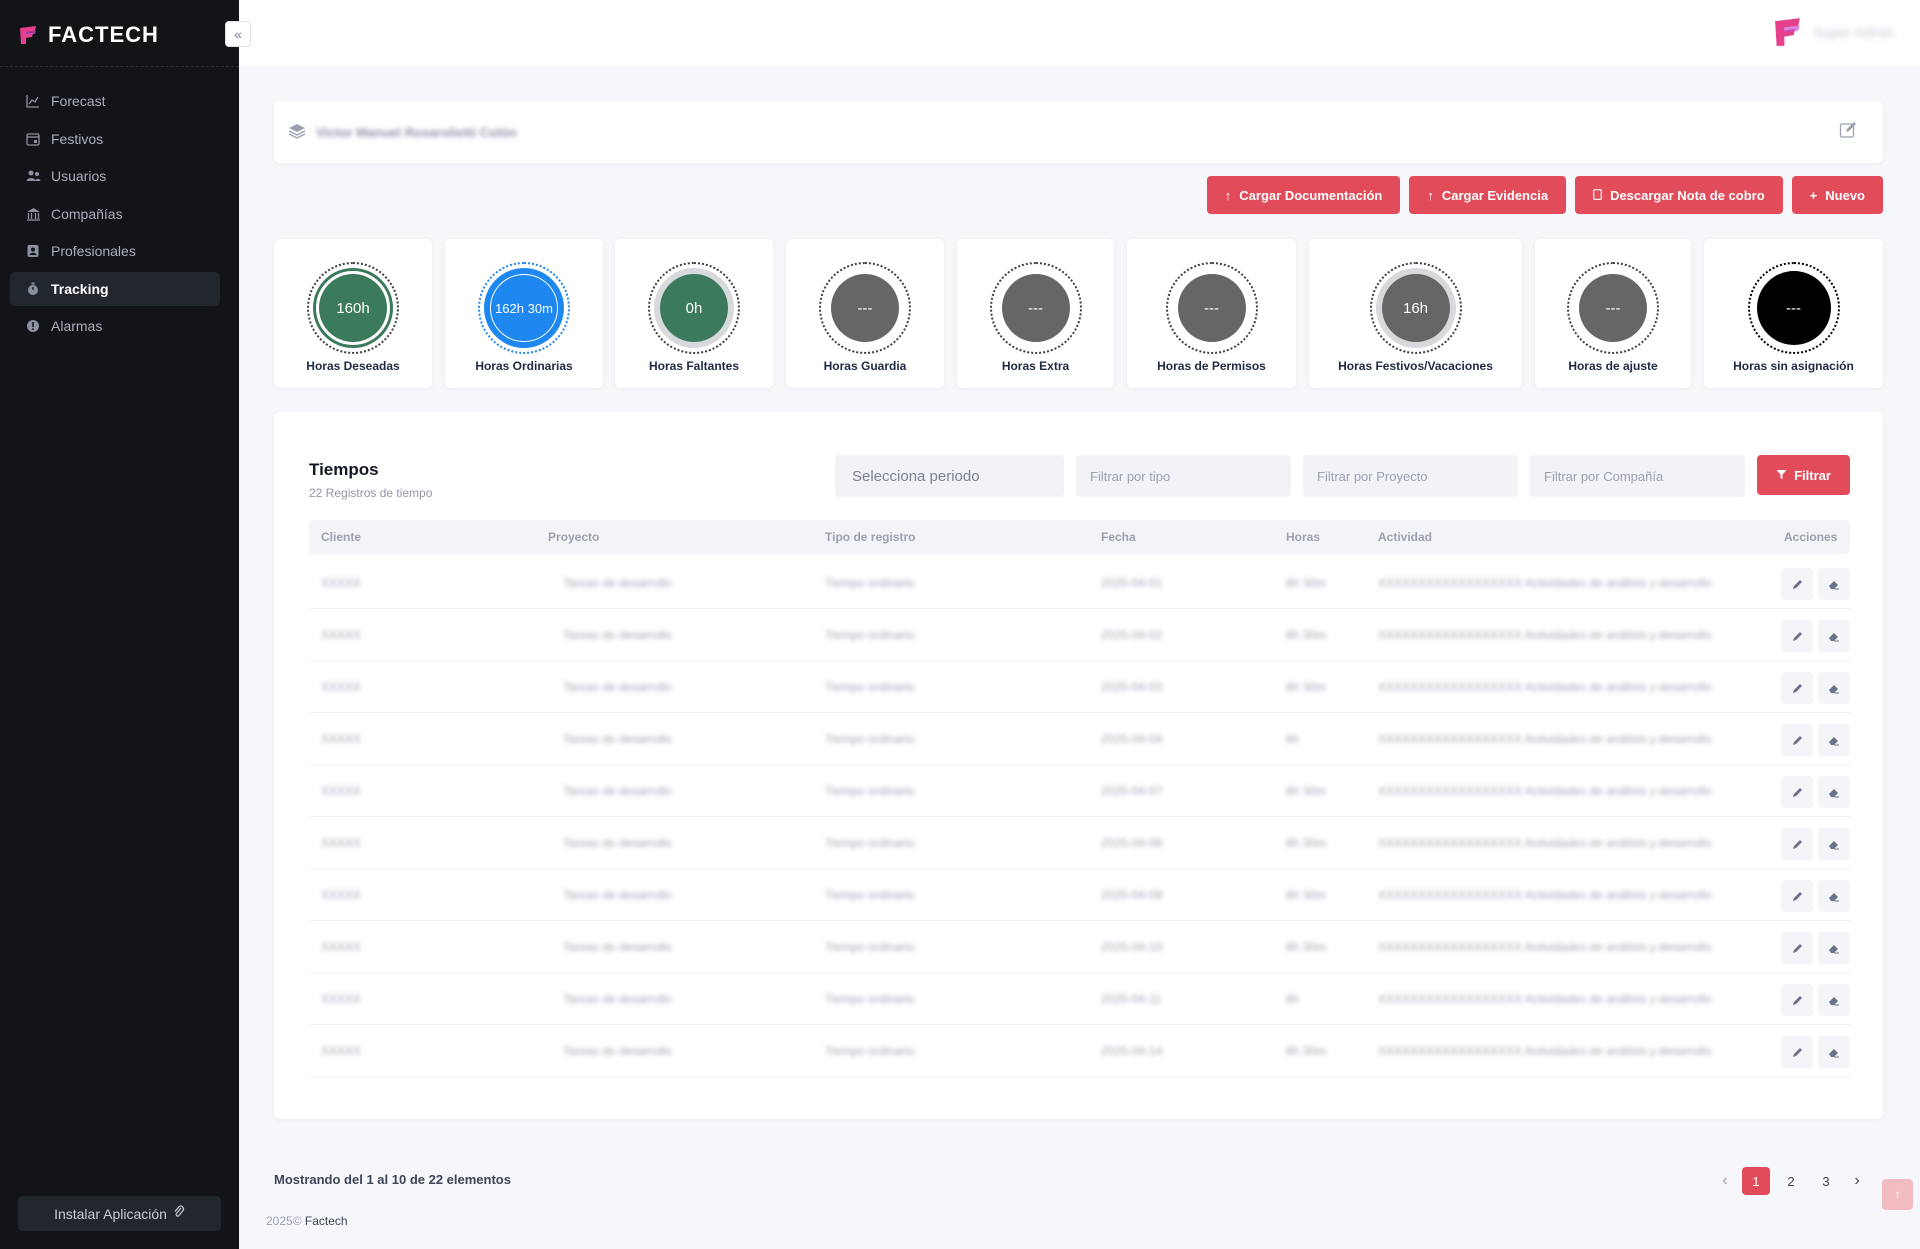 The width and height of the screenshot is (1920, 1249). I want to click on user-menu: Super Admin, so click(1833, 32).